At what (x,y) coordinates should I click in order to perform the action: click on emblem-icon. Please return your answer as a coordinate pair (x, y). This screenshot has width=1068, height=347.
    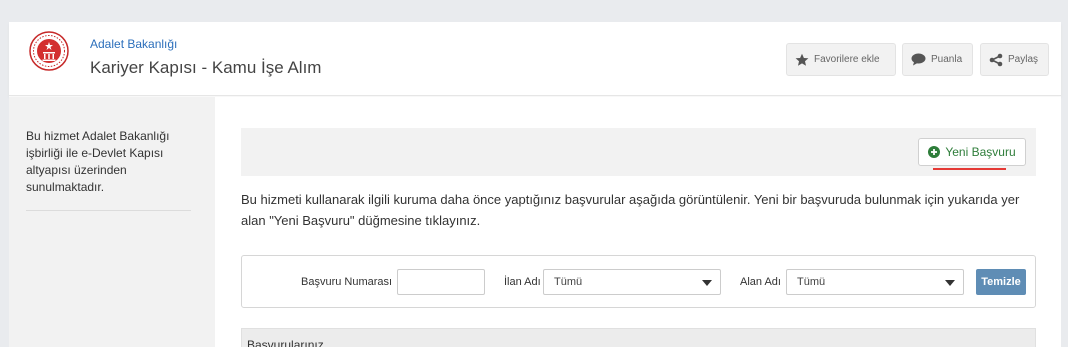
    Looking at the image, I should click on (49, 51).